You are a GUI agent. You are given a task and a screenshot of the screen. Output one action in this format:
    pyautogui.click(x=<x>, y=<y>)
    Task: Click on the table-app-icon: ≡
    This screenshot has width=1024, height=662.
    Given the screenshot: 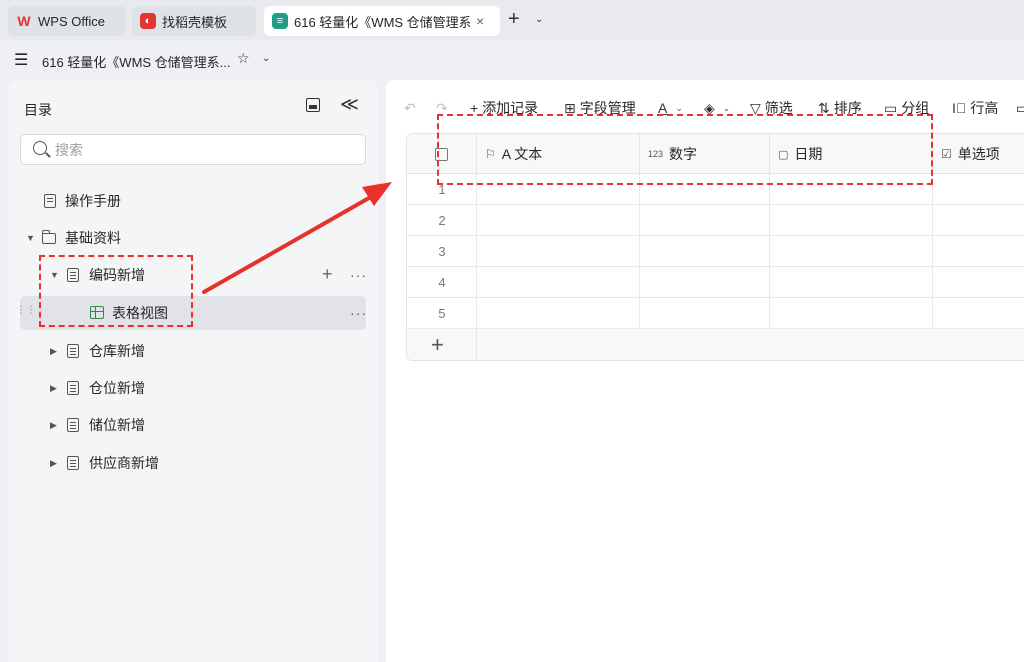 What is the action you would take?
    pyautogui.click(x=280, y=21)
    